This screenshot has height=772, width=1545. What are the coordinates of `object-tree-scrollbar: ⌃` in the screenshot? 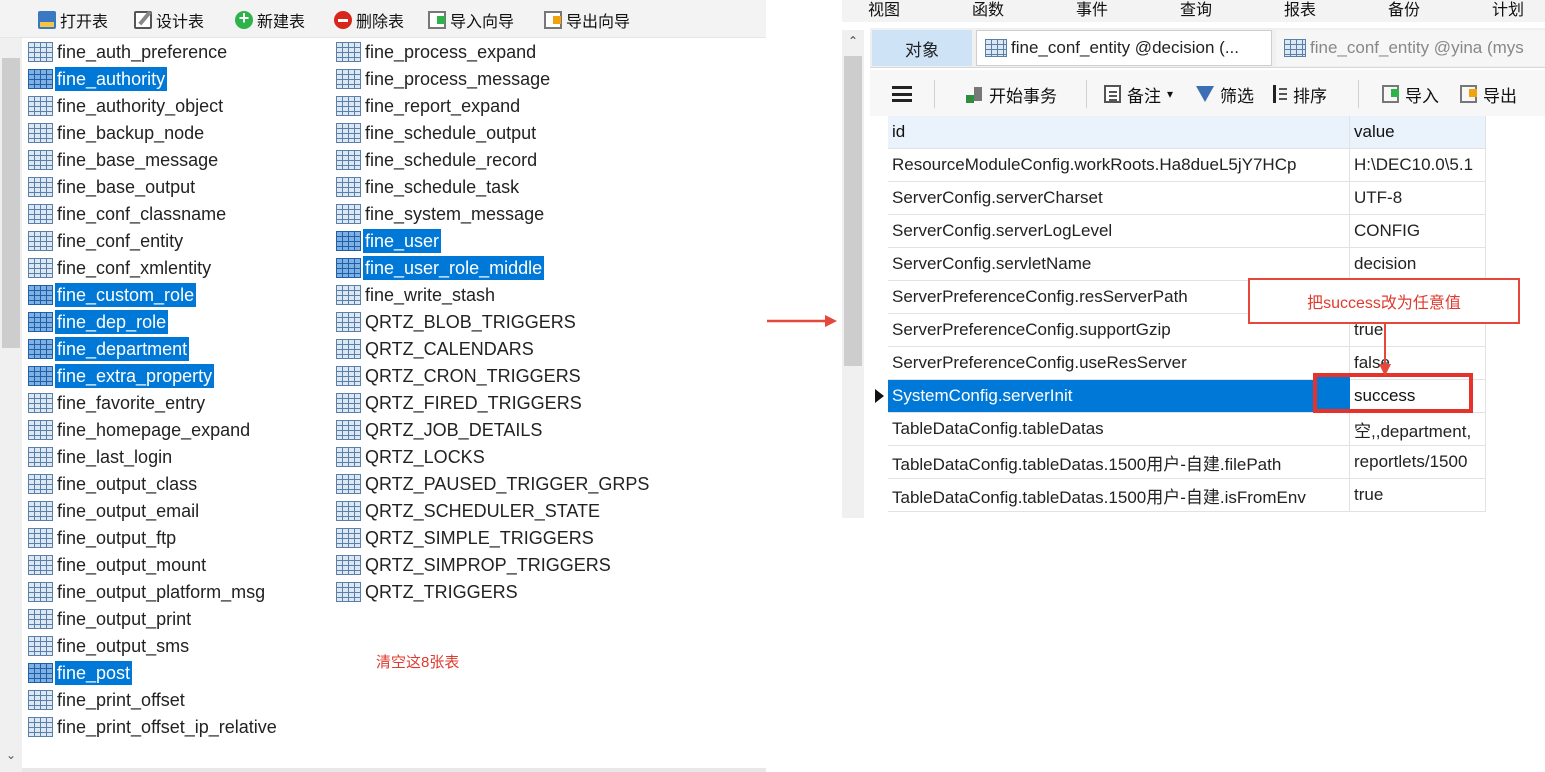 It's located at (853, 274).